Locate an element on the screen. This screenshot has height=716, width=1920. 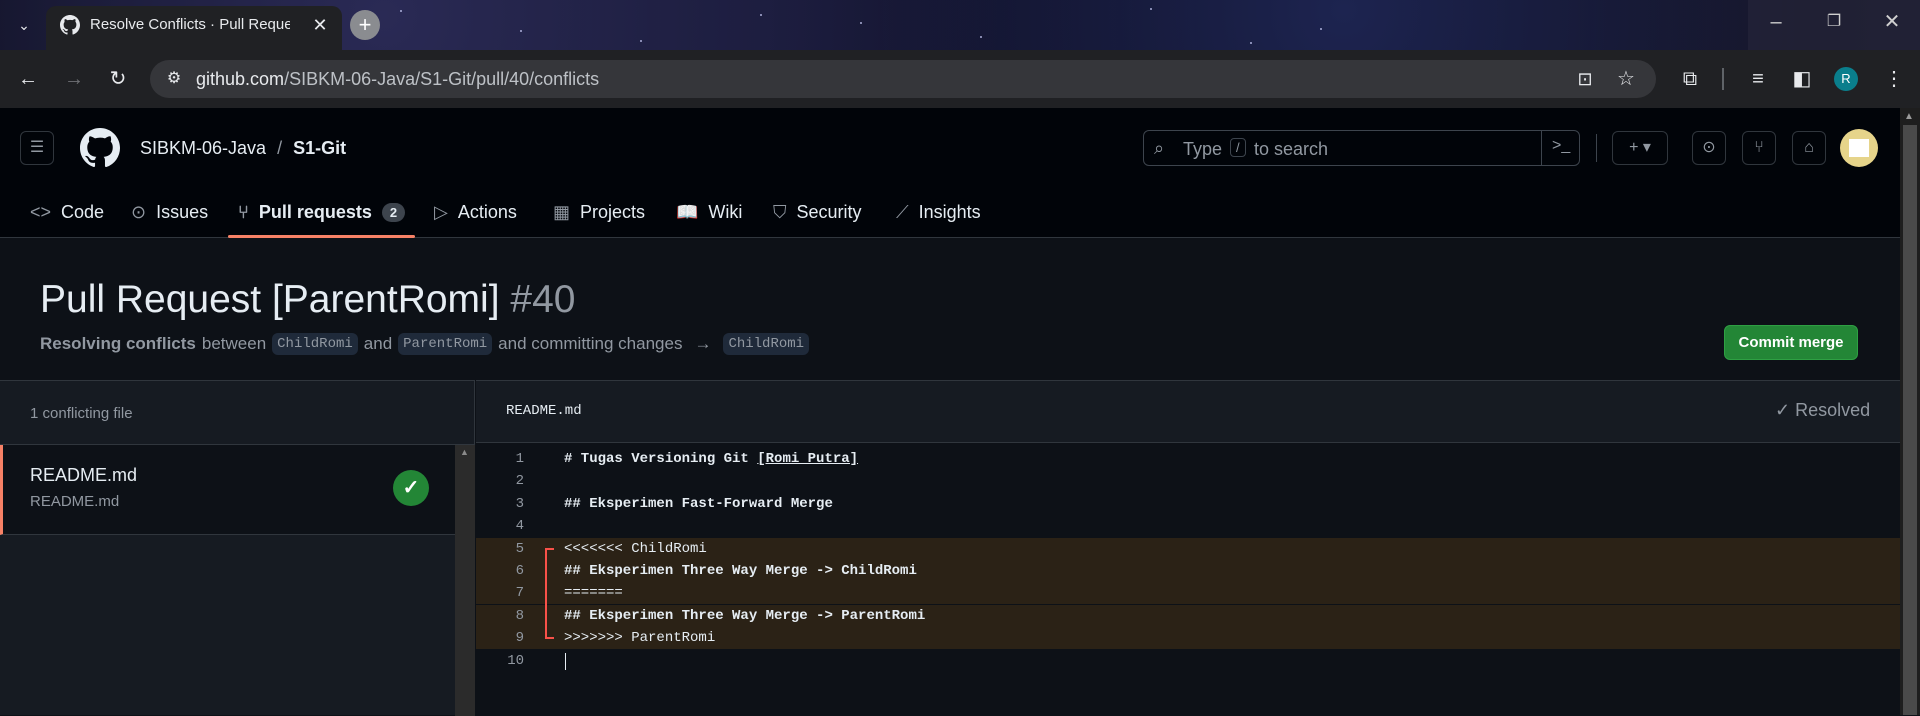
pull-requests-icon: ⑂ is located at coordinates (1759, 148).